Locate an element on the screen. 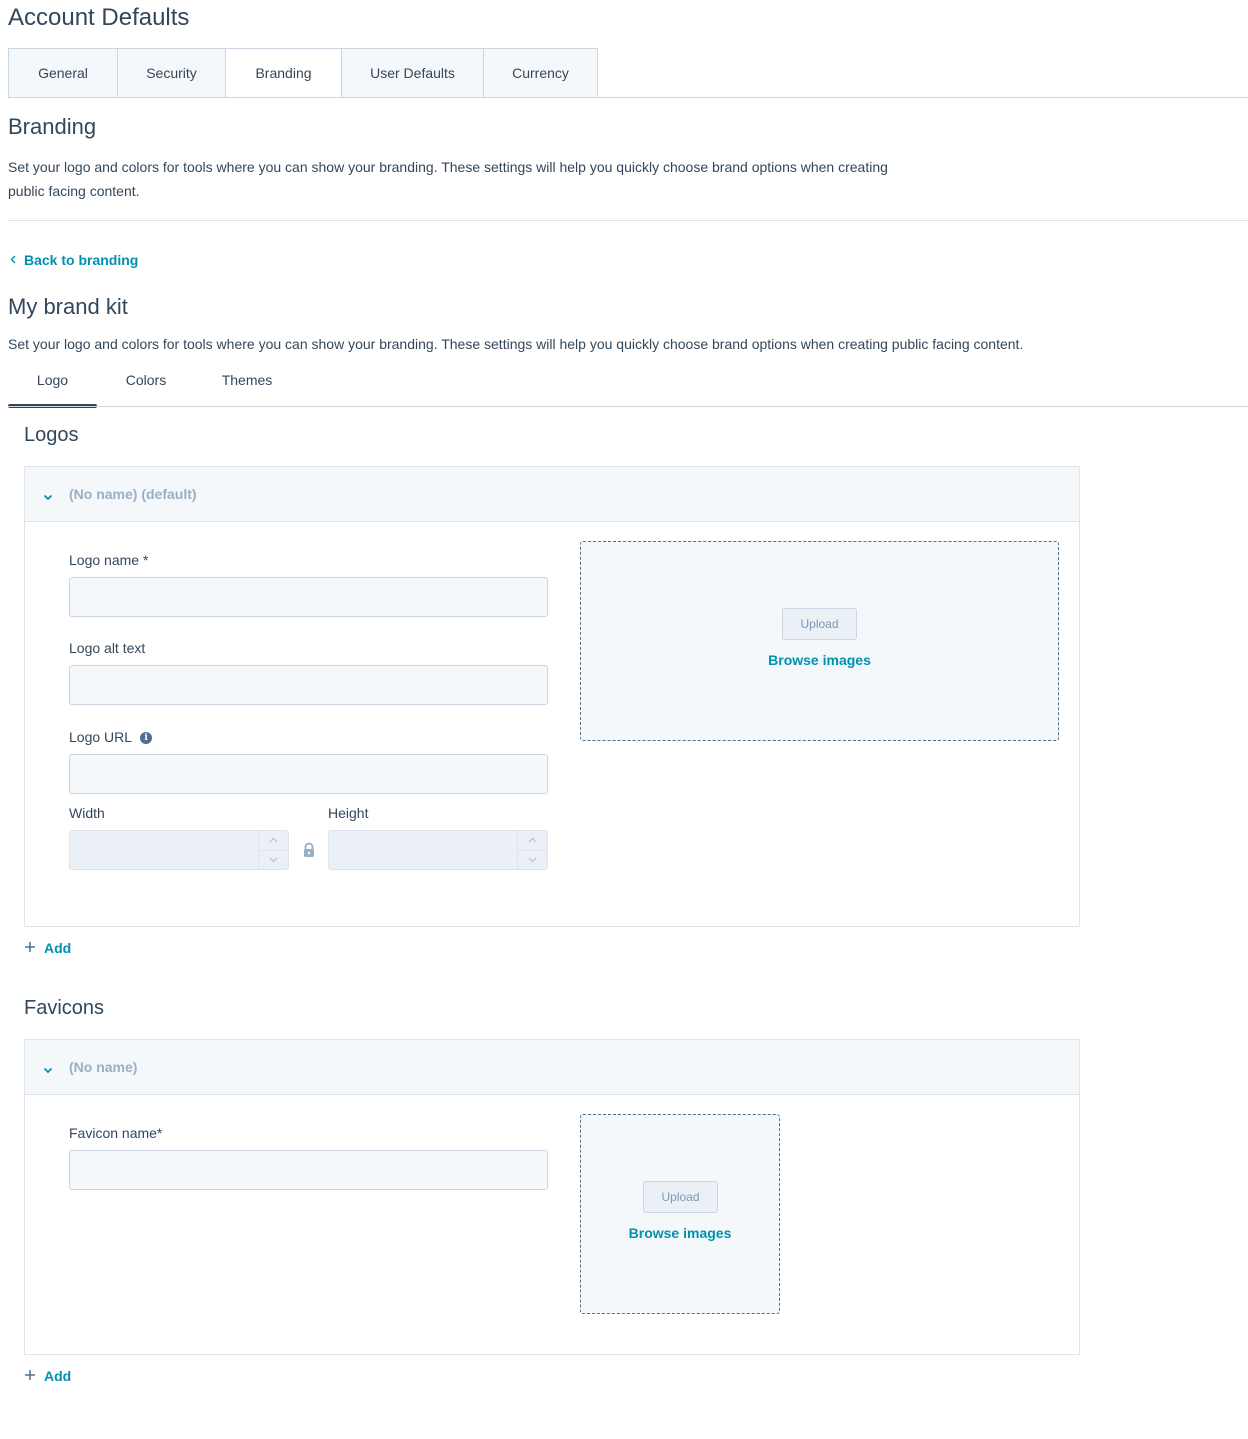 This screenshot has height=1439, width=1248. logo-upload-button: Upload is located at coordinates (819, 624).